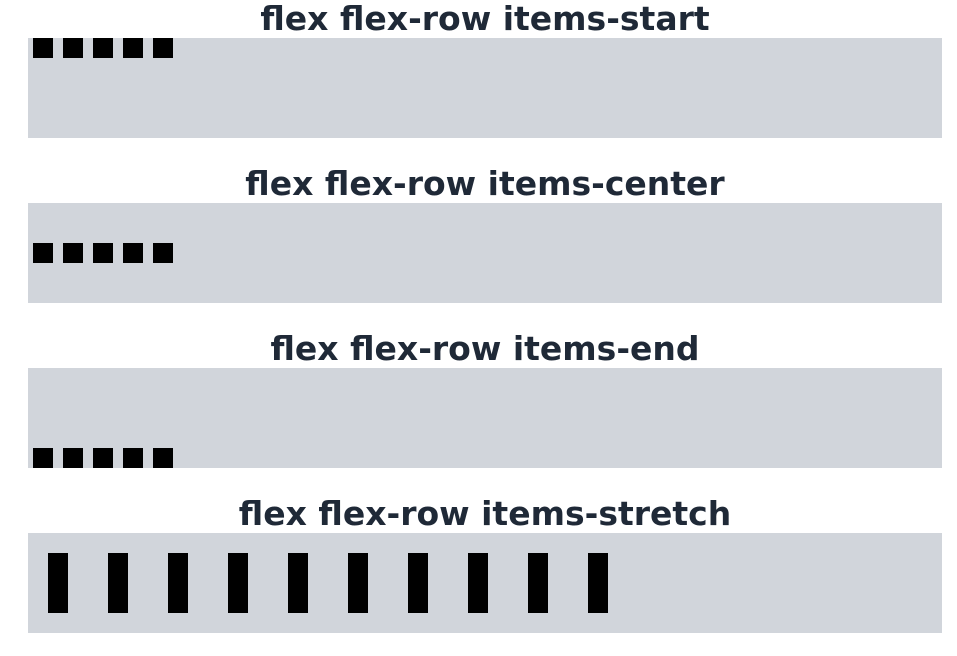  What do you see at coordinates (485, 418) in the screenshot?
I see `flex-container-end` at bounding box center [485, 418].